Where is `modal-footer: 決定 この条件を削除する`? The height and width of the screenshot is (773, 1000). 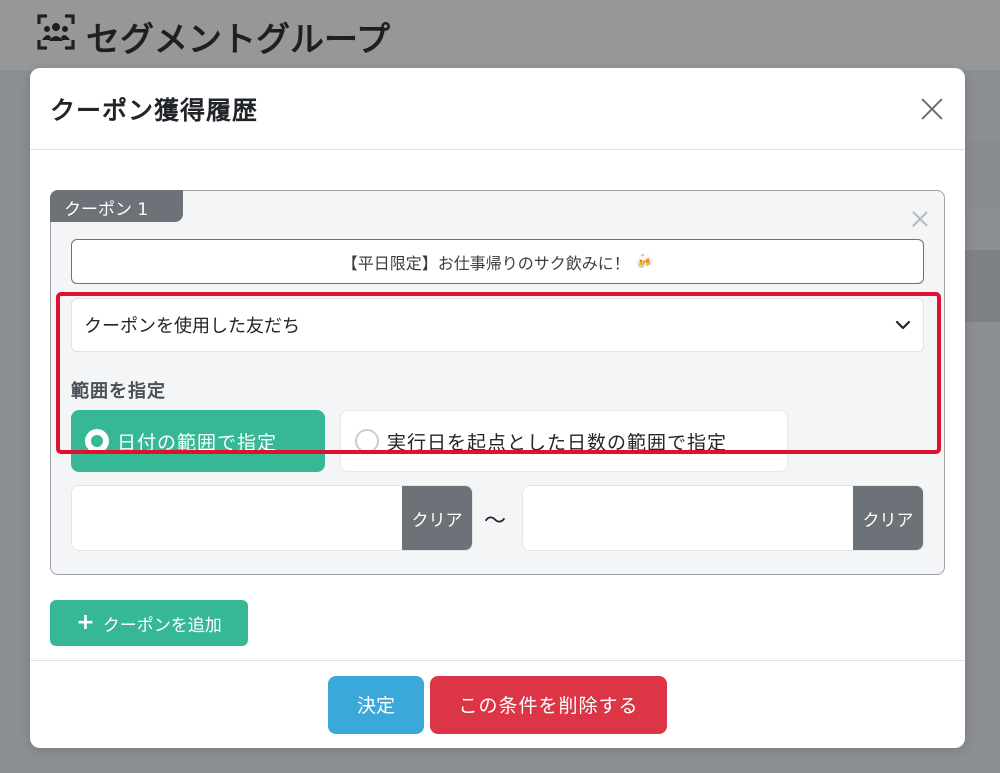 modal-footer: 決定 この条件を削除する is located at coordinates (497, 704).